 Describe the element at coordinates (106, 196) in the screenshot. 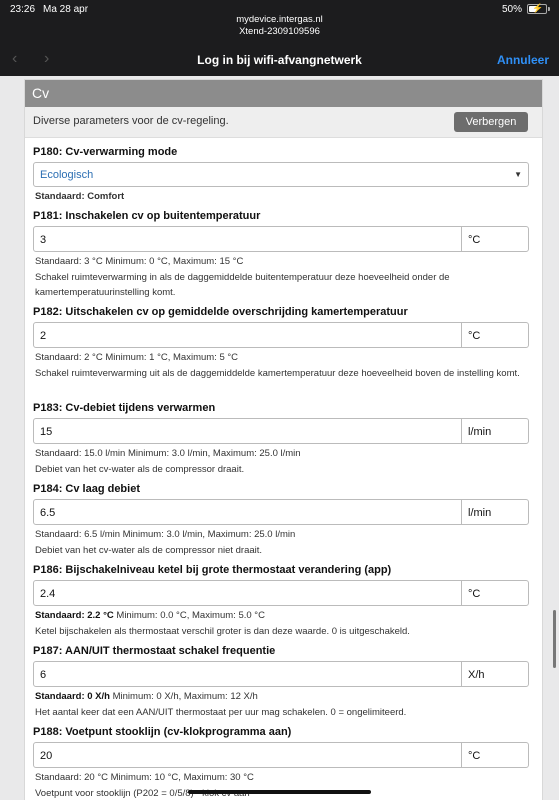

I see `default-value: Comfort` at that location.